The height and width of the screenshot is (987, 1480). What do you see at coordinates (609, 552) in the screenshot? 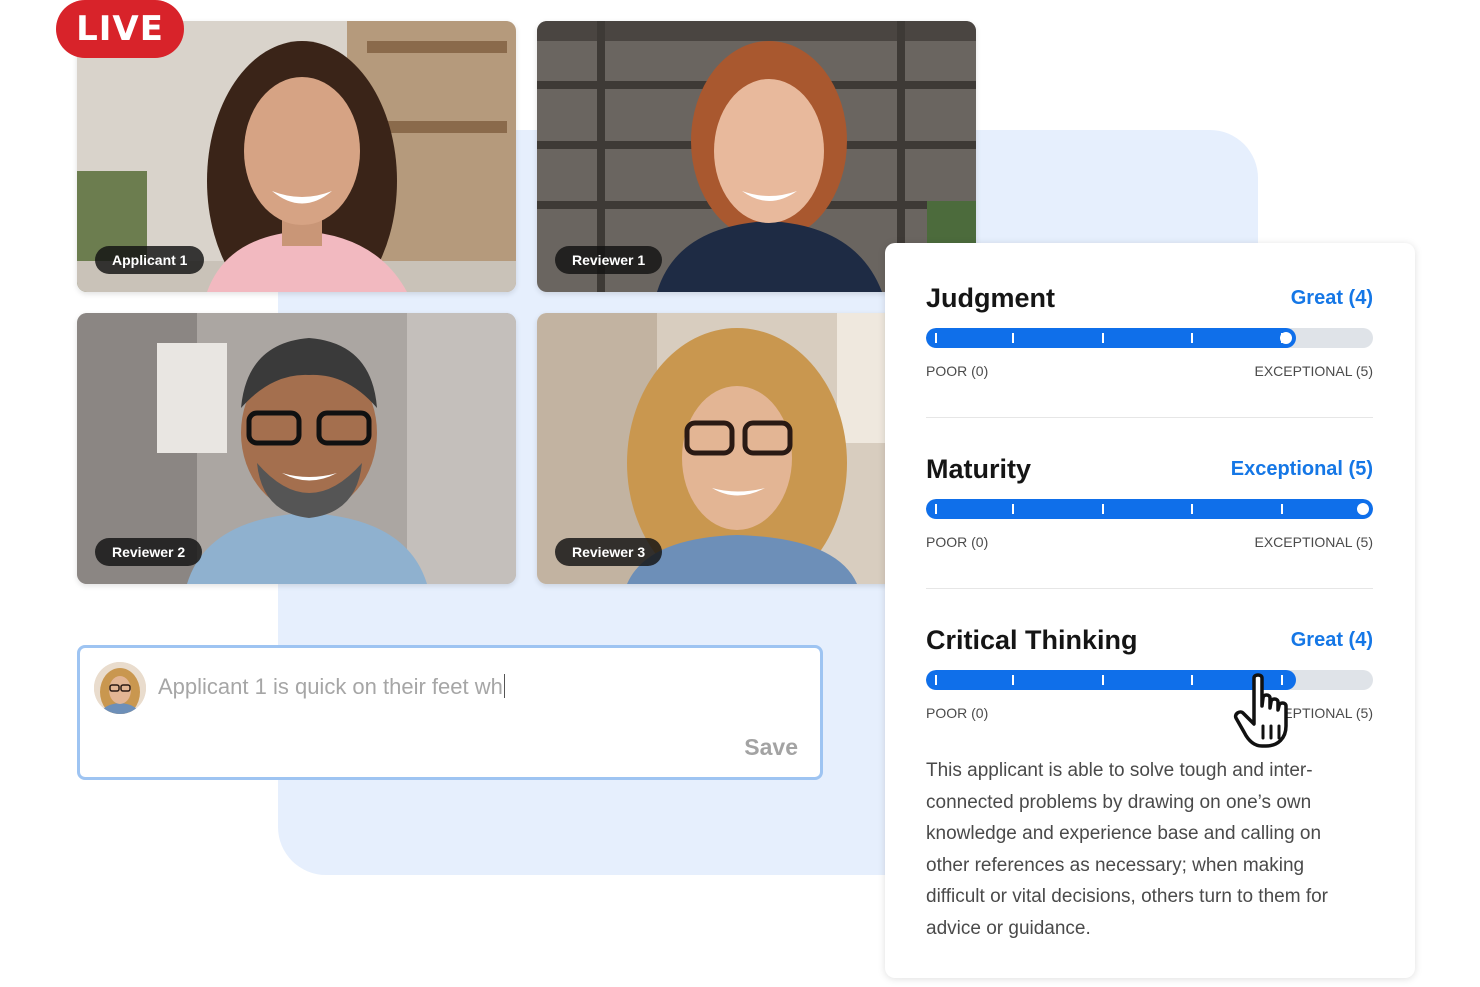
I see `participant-name-label: Reviewer 3` at bounding box center [609, 552].